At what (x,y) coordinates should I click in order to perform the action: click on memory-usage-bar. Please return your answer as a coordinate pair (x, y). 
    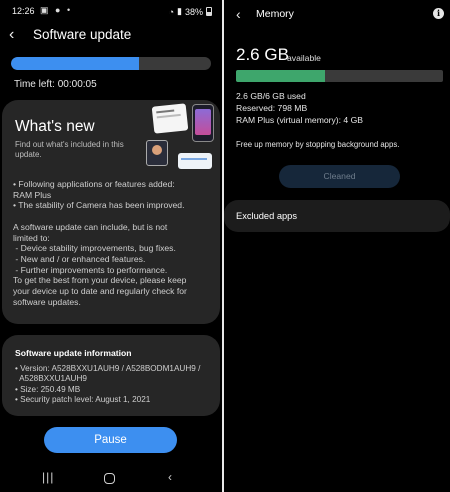
    Looking at the image, I should click on (339, 76).